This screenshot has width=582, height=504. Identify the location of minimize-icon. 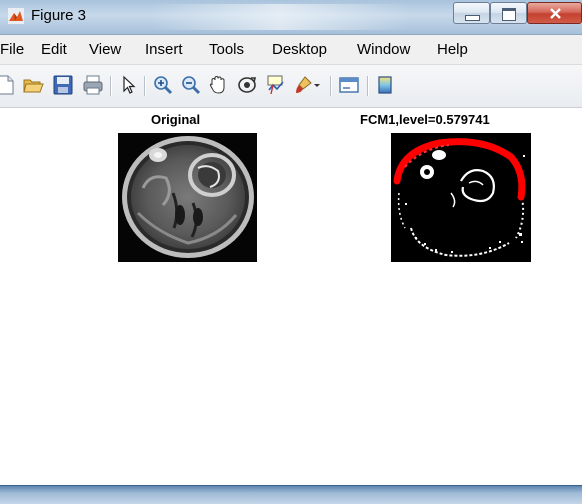
(472, 18).